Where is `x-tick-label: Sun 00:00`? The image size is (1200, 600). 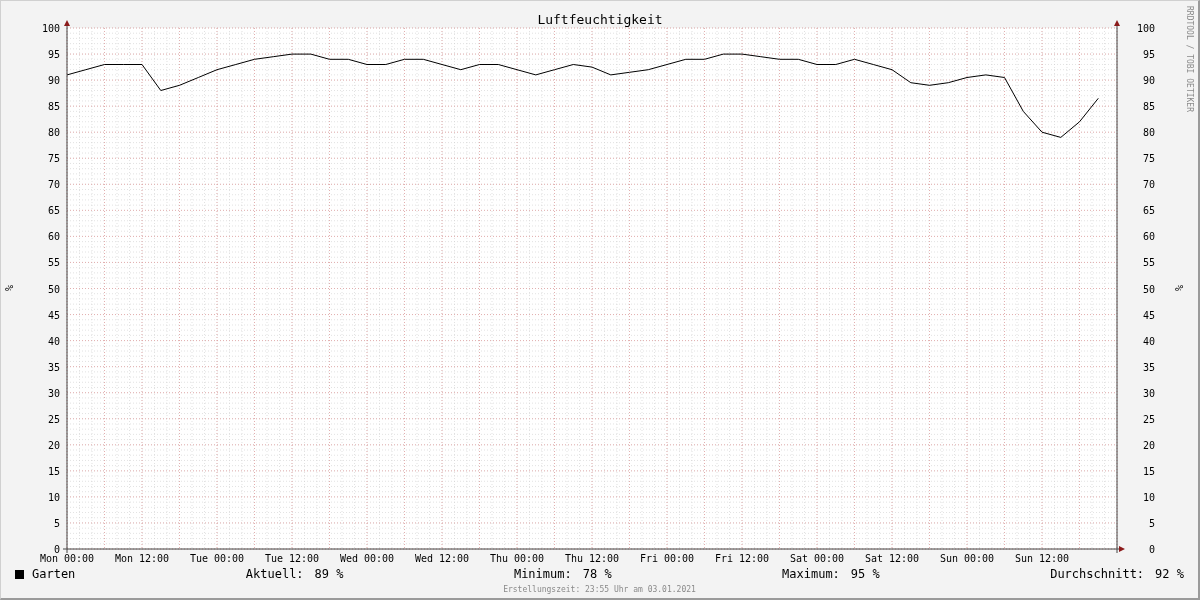 x-tick-label: Sun 00:00 is located at coordinates (967, 558).